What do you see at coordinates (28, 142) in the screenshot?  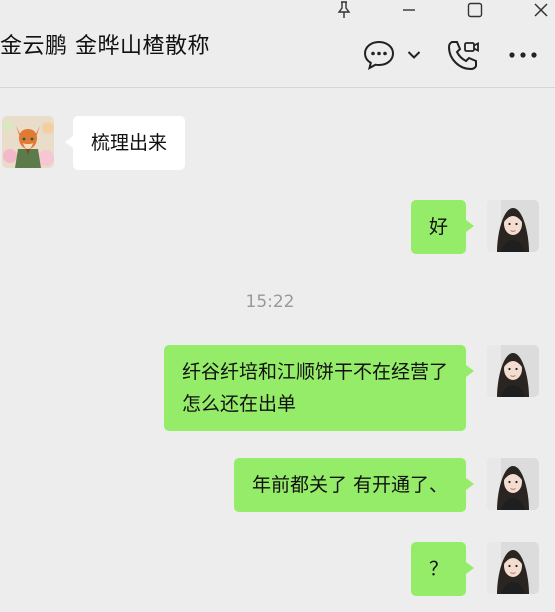 I see `contact-avatar` at bounding box center [28, 142].